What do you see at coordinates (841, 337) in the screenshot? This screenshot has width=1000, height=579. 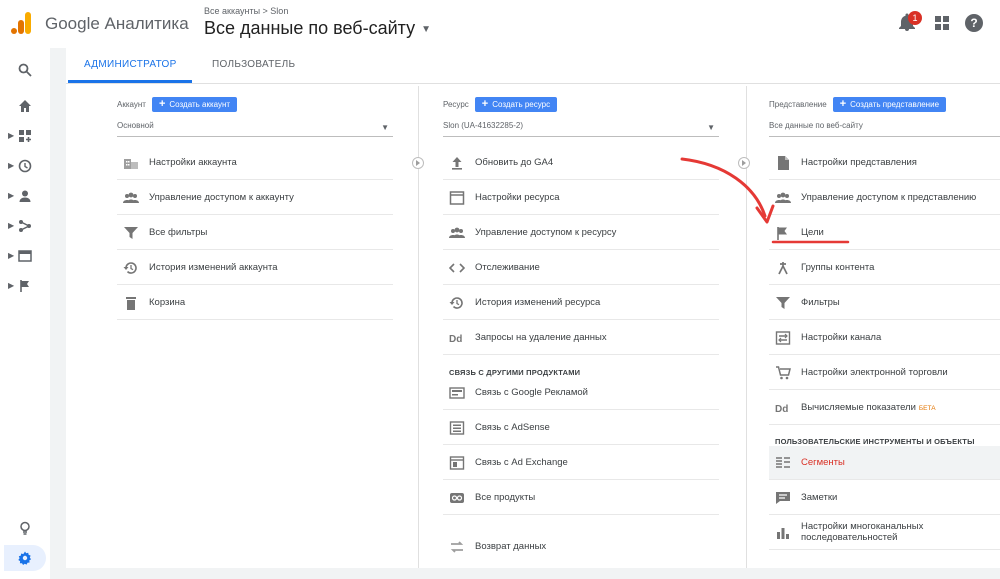 I see `list-item-label: Настройки канала` at bounding box center [841, 337].